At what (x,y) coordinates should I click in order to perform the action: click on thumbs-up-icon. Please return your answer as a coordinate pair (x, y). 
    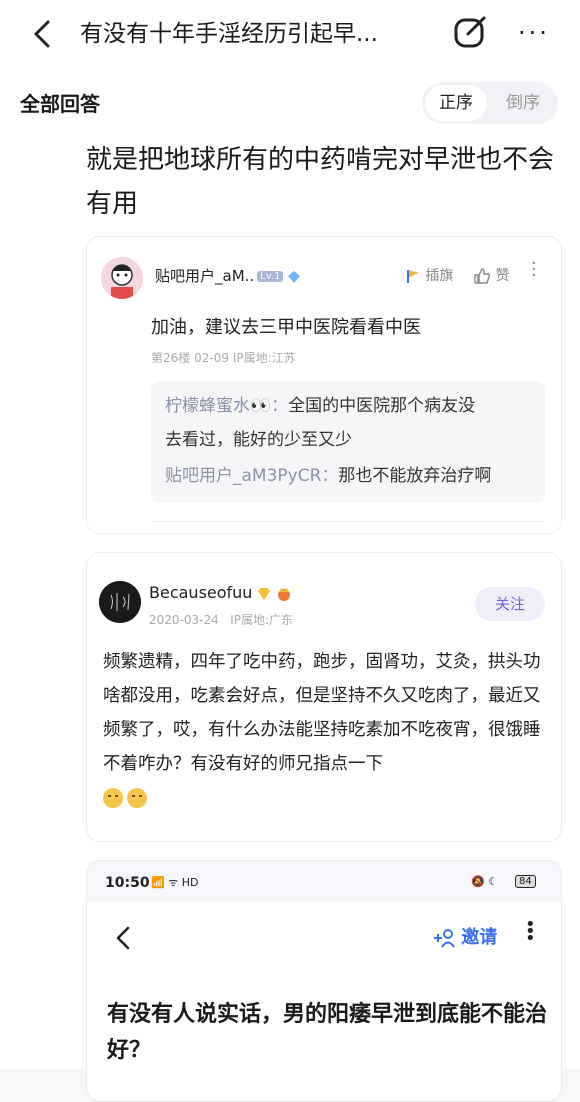
    Looking at the image, I should click on (482, 276).